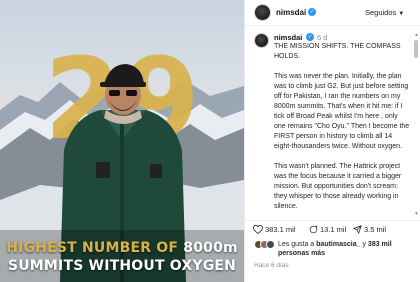  What do you see at coordinates (416, 214) in the screenshot?
I see `scroll-down-arrow-icon: ▼` at bounding box center [416, 214].